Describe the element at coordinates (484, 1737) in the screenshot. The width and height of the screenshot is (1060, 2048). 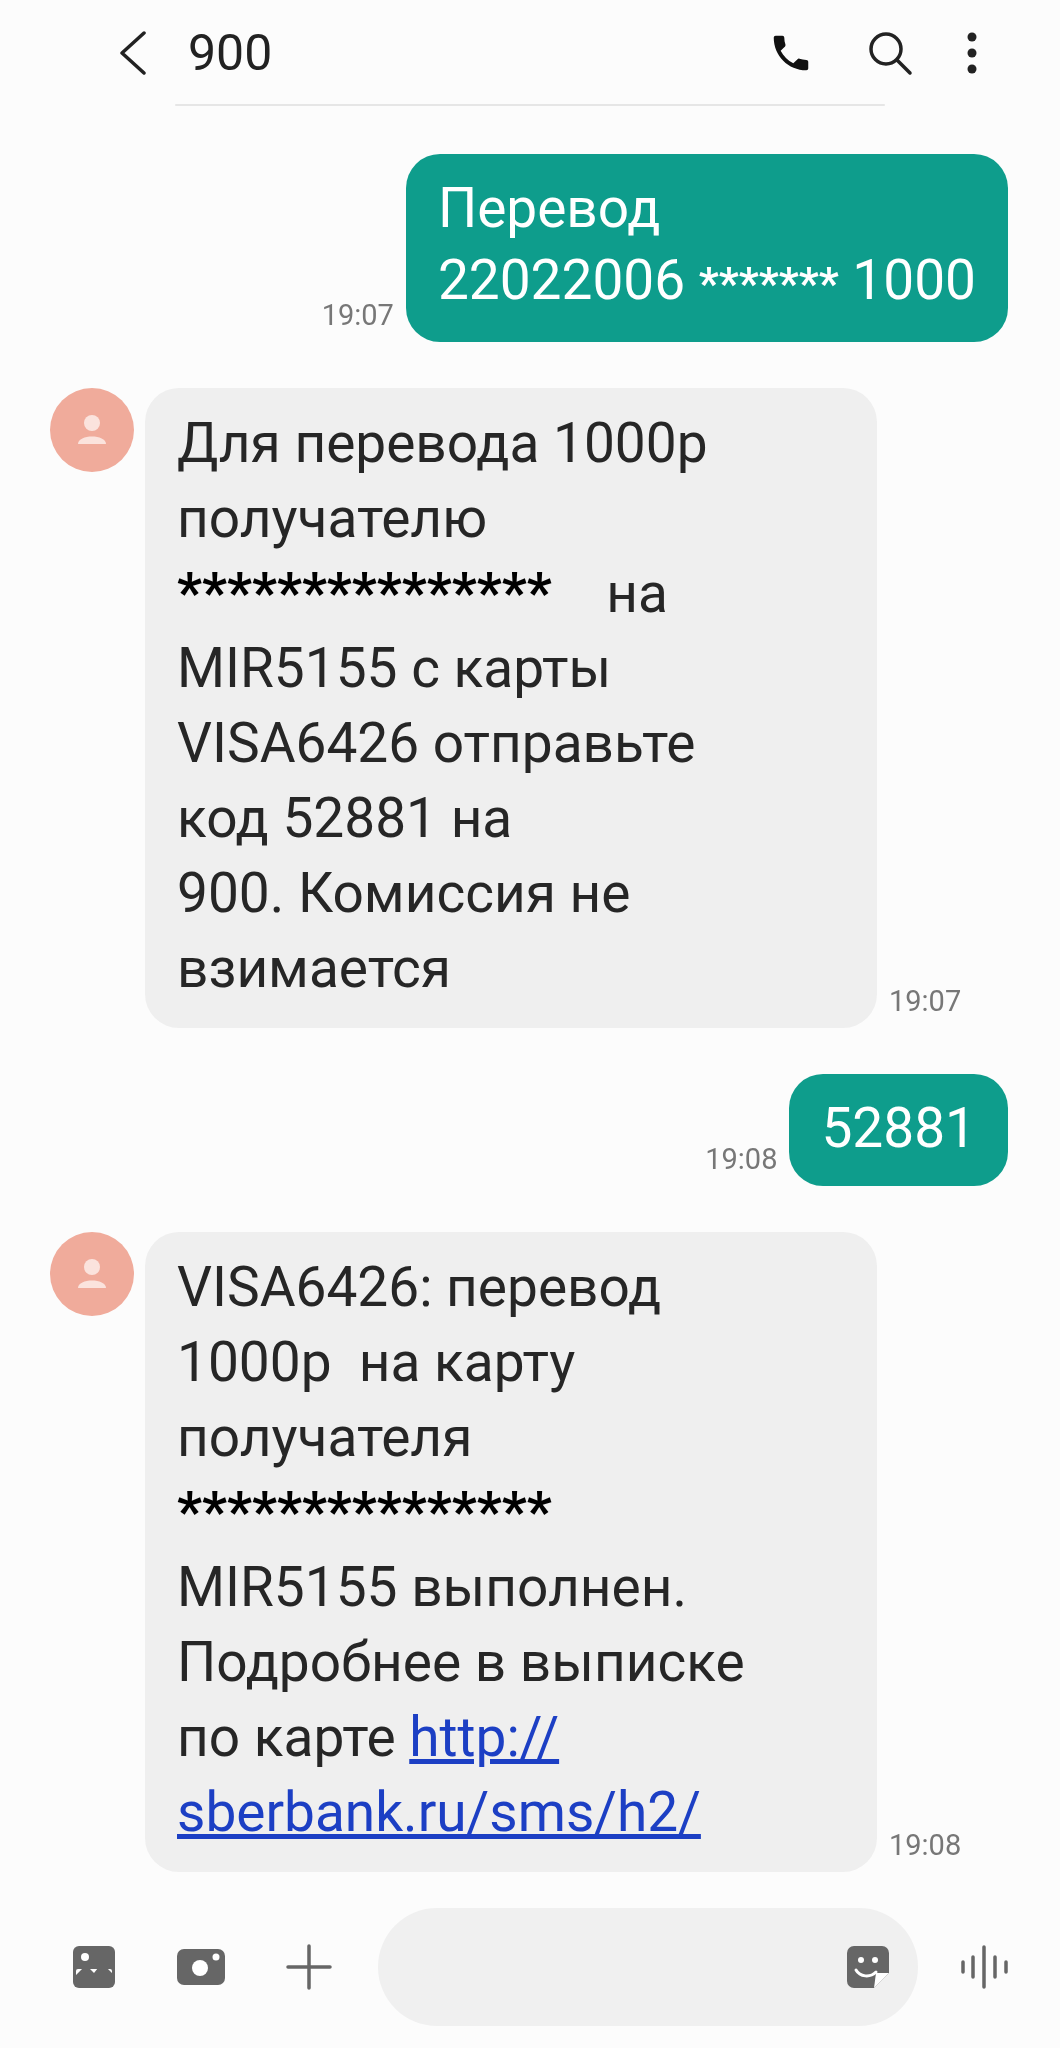
I see `link: http://` at that location.